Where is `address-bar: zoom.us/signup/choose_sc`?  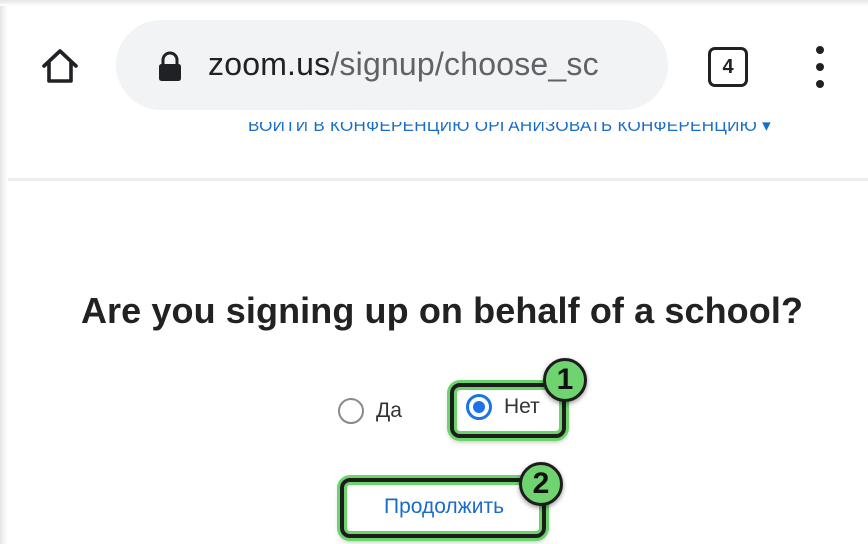
address-bar: zoom.us/signup/choose_sc is located at coordinates (392, 65).